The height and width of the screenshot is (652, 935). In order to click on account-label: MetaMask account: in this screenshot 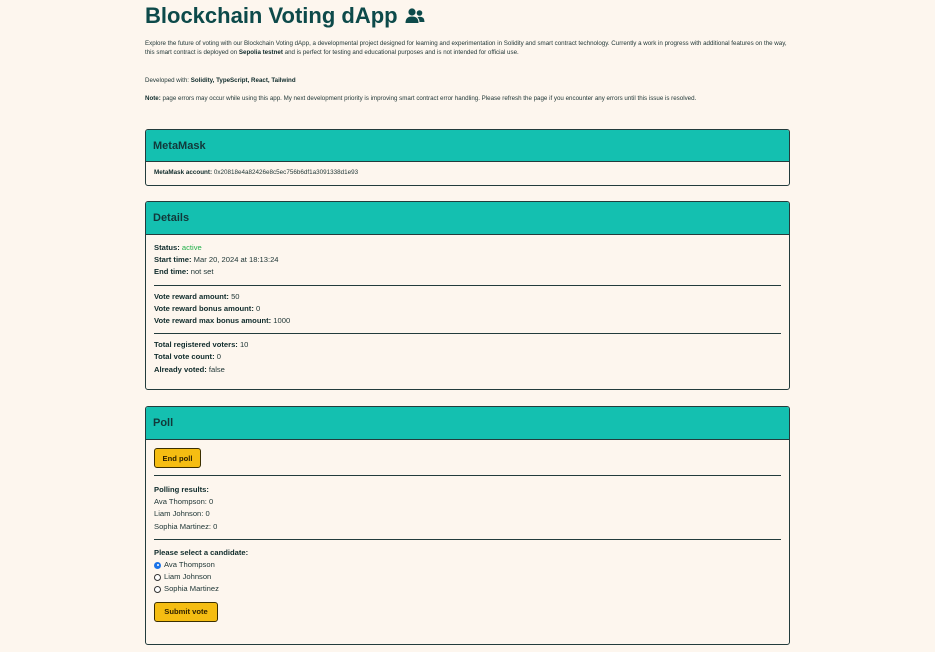, I will do `click(183, 172)`.